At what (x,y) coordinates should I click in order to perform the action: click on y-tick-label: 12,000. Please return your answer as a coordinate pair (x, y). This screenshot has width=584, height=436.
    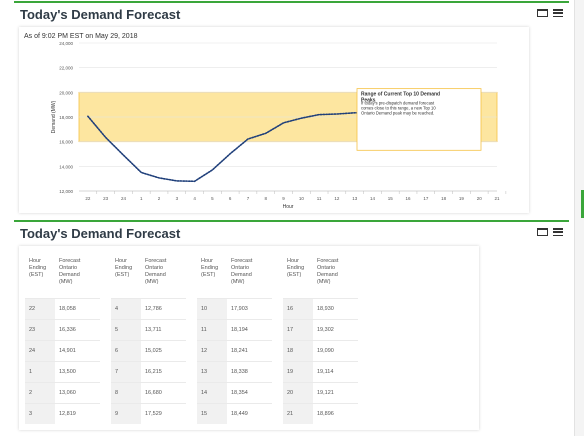
    Looking at the image, I should click on (66, 191).